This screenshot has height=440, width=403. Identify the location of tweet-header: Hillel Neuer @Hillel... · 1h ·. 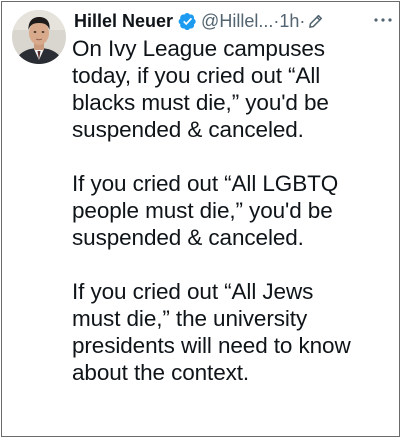
(234, 21).